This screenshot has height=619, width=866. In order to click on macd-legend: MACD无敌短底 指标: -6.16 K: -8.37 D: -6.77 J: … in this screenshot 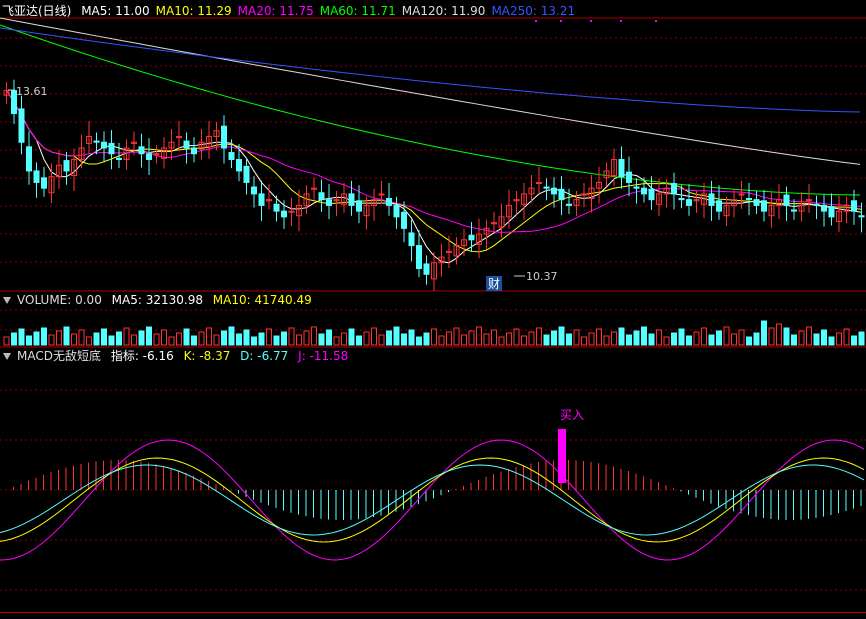, I will do `click(177, 356)`.